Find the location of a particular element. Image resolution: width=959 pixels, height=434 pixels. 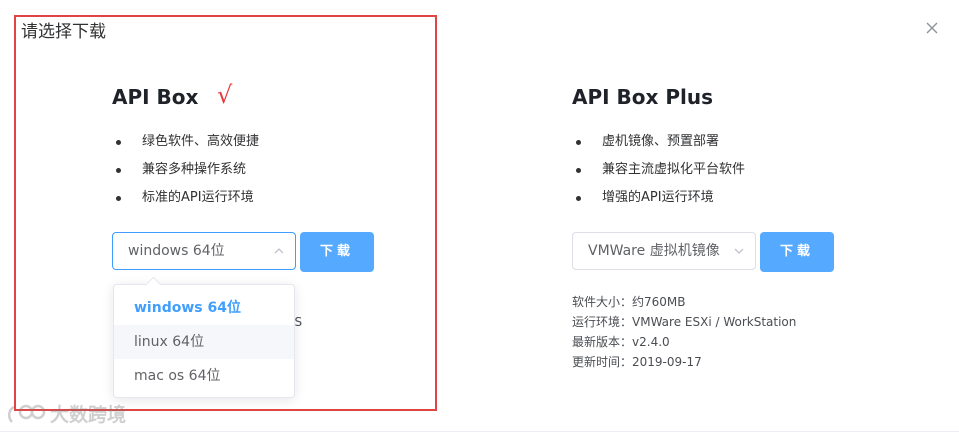

info-label: 最新版本： is located at coordinates (602, 342).